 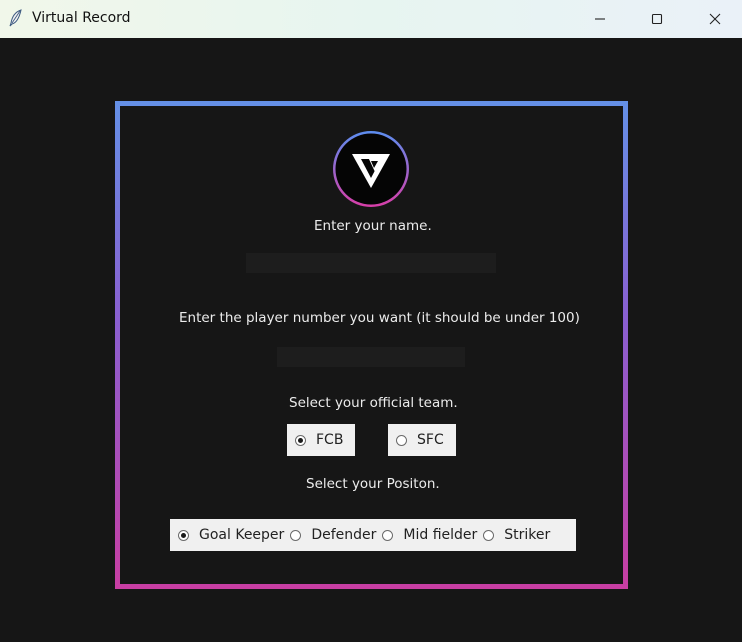 I want to click on team-radio-sfc: SFC, so click(x=420, y=440).